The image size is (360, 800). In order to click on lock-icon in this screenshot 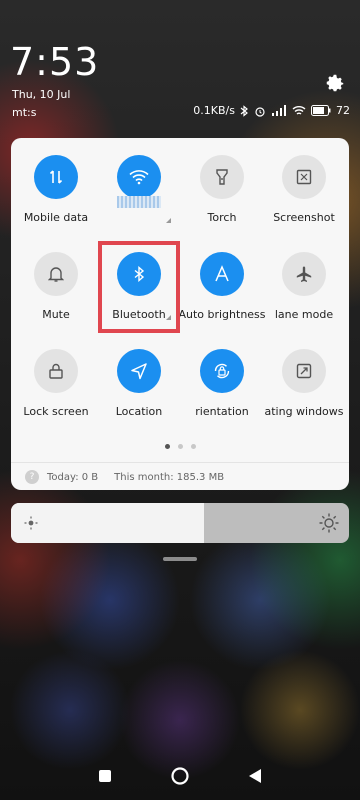, I will do `click(56, 371)`.